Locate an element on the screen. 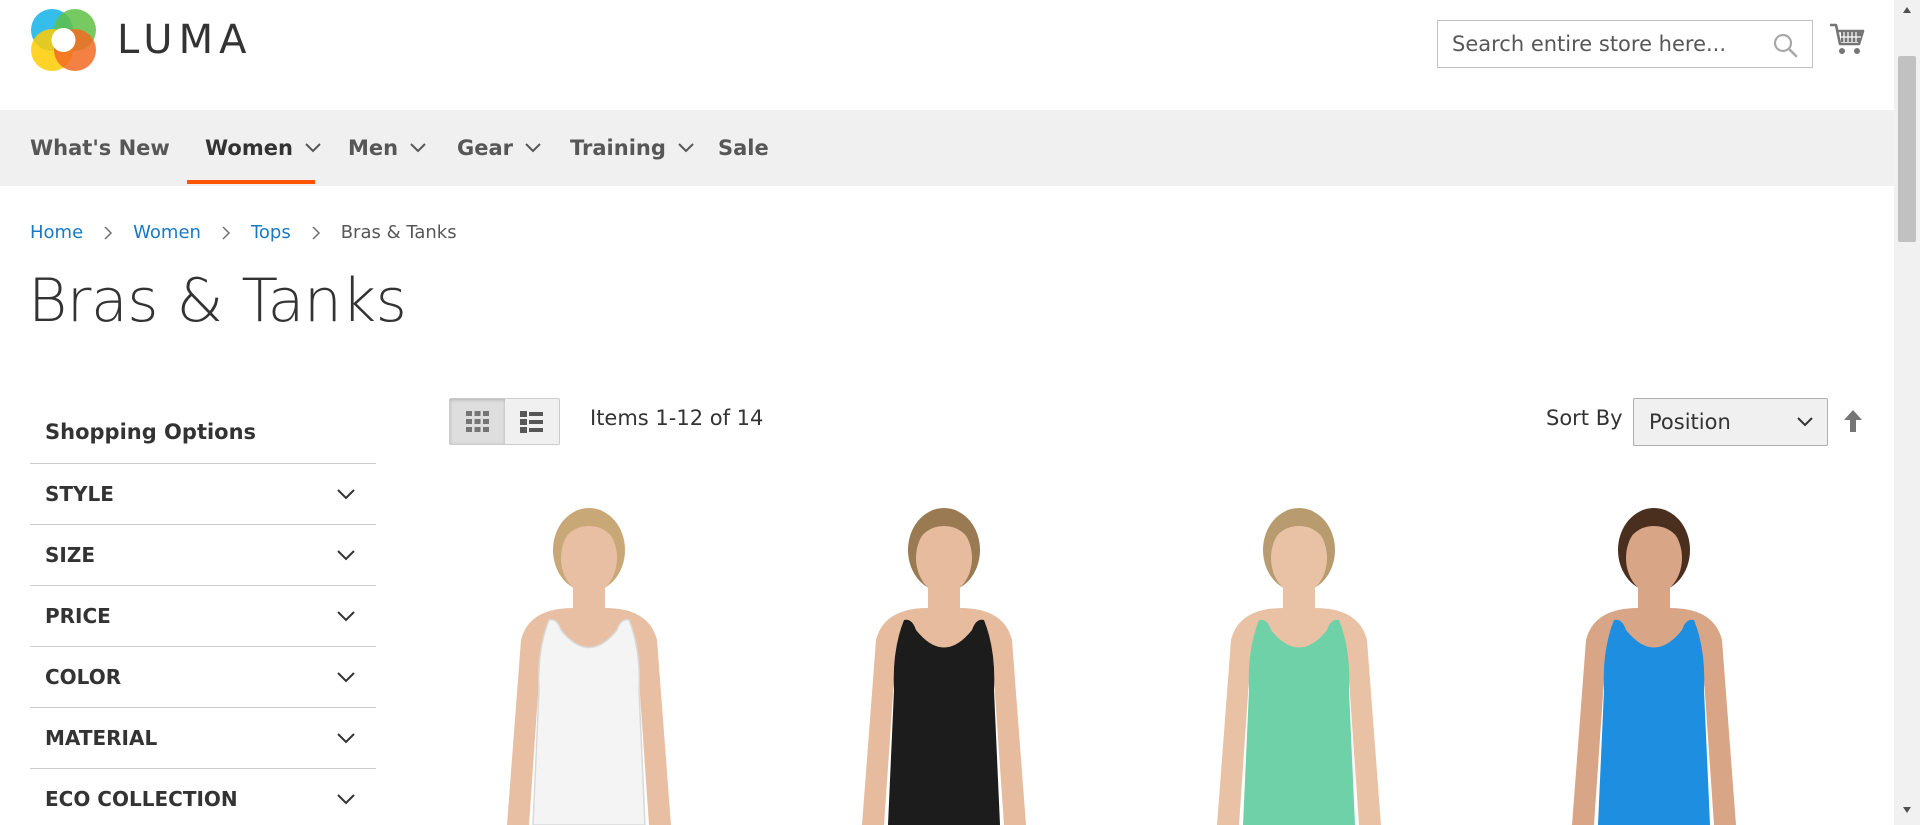  nav-item-training: Training is located at coordinates (632, 148).